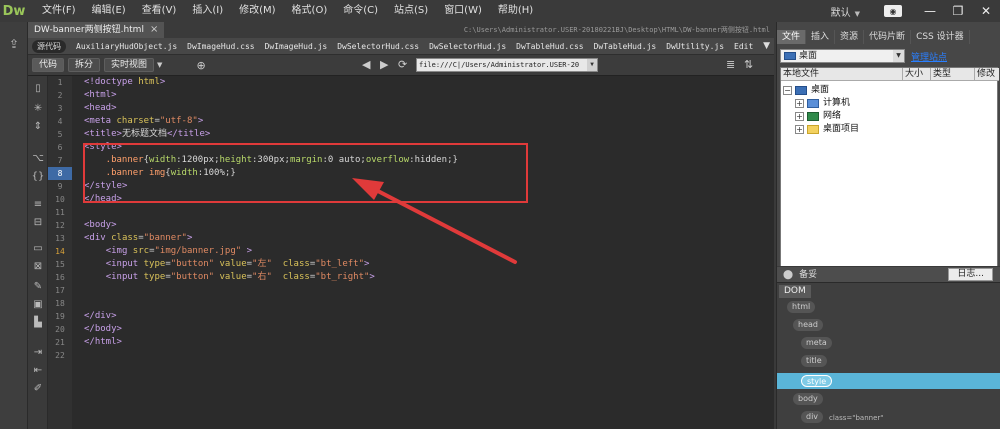 This screenshot has width=1000, height=429. What do you see at coordinates (96, 30) in the screenshot?
I see `document-tab: DW-banner两侧按钮.html ×` at bounding box center [96, 30].